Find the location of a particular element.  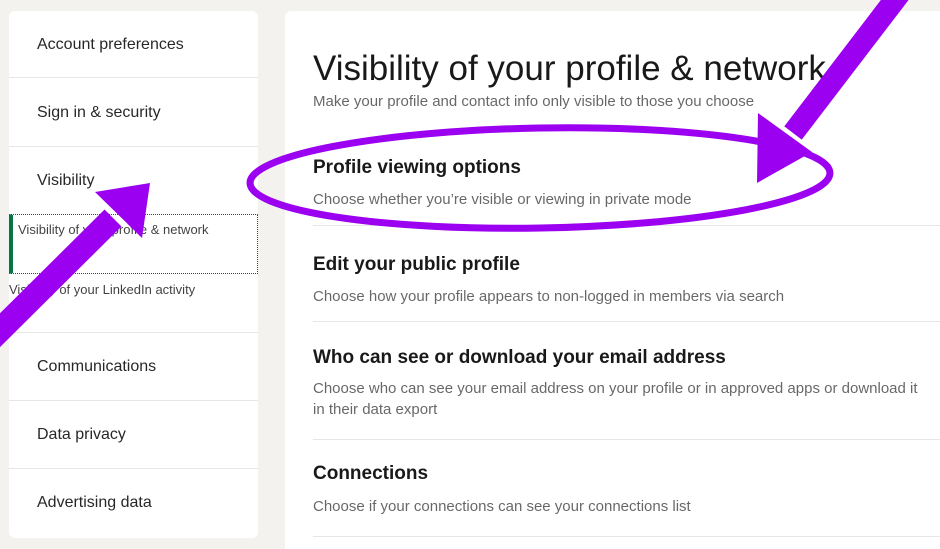

sidebar-item-label: Account preferences is located at coordinates (110, 44).